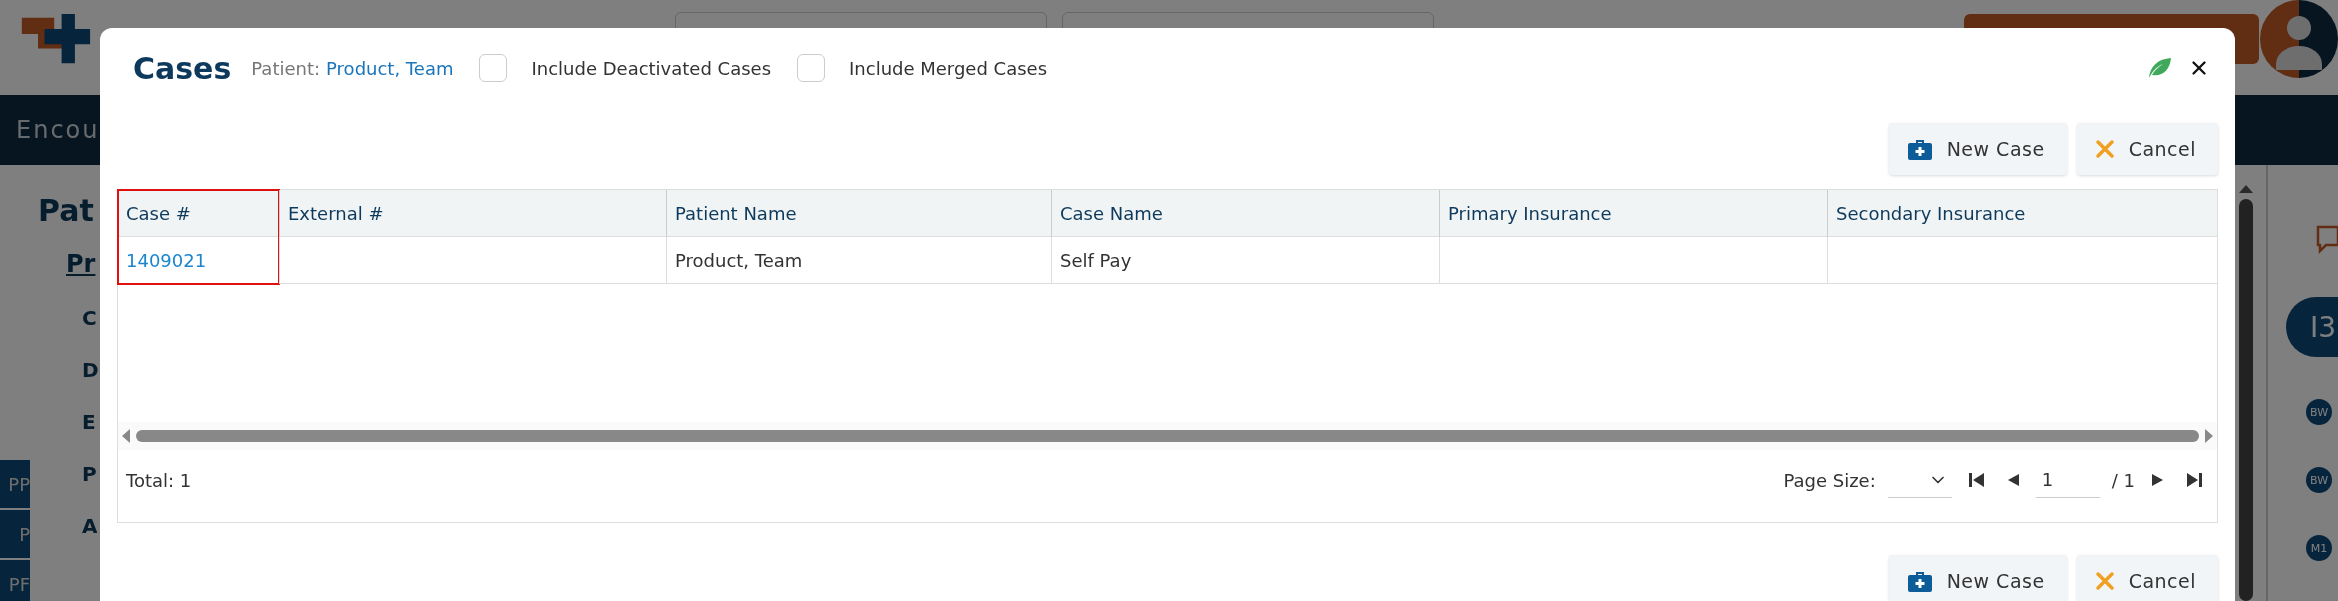  What do you see at coordinates (198, 213) in the screenshot?
I see `column-header: Case #` at bounding box center [198, 213].